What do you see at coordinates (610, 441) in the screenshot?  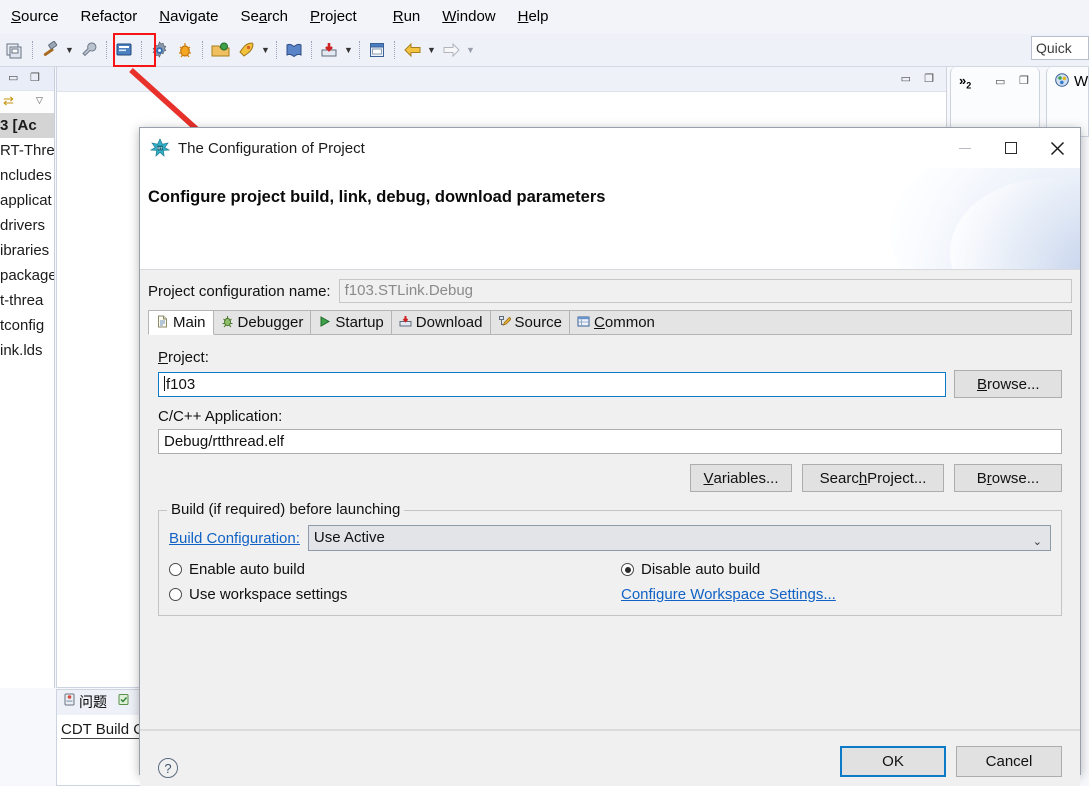 I see `application-input: Debug/rtthread.elf` at bounding box center [610, 441].